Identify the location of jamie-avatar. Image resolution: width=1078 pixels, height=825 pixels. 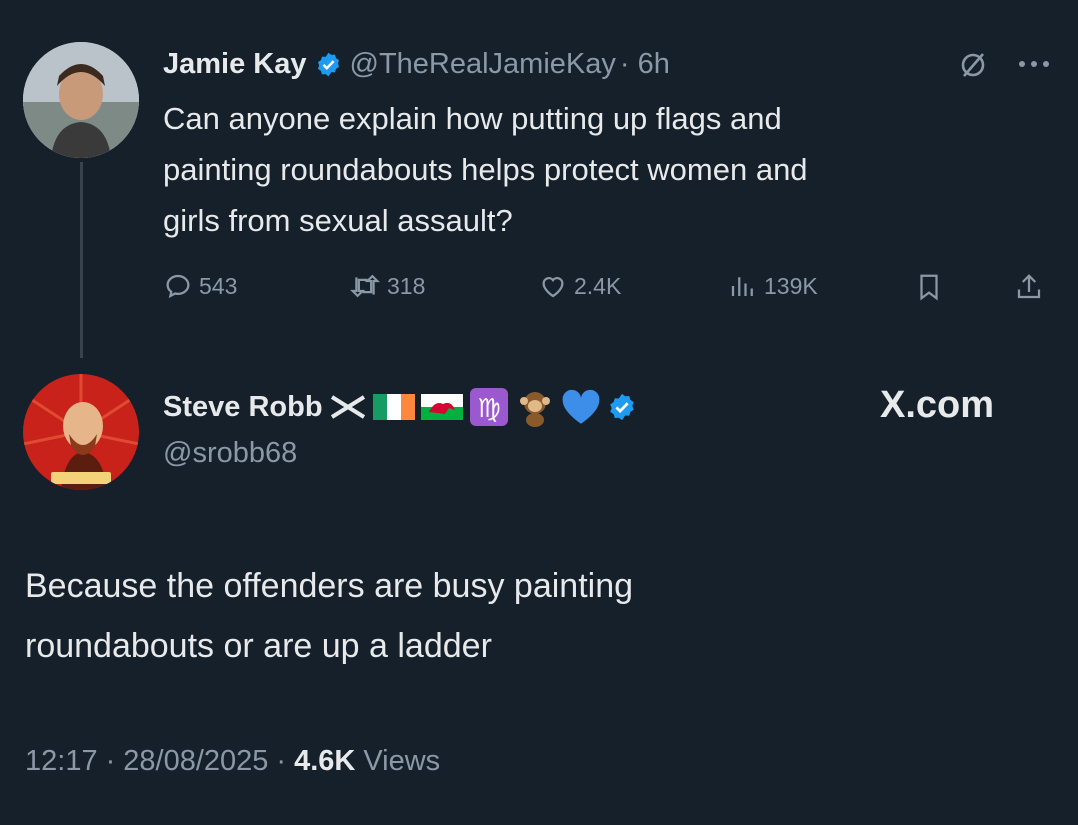
(81, 100).